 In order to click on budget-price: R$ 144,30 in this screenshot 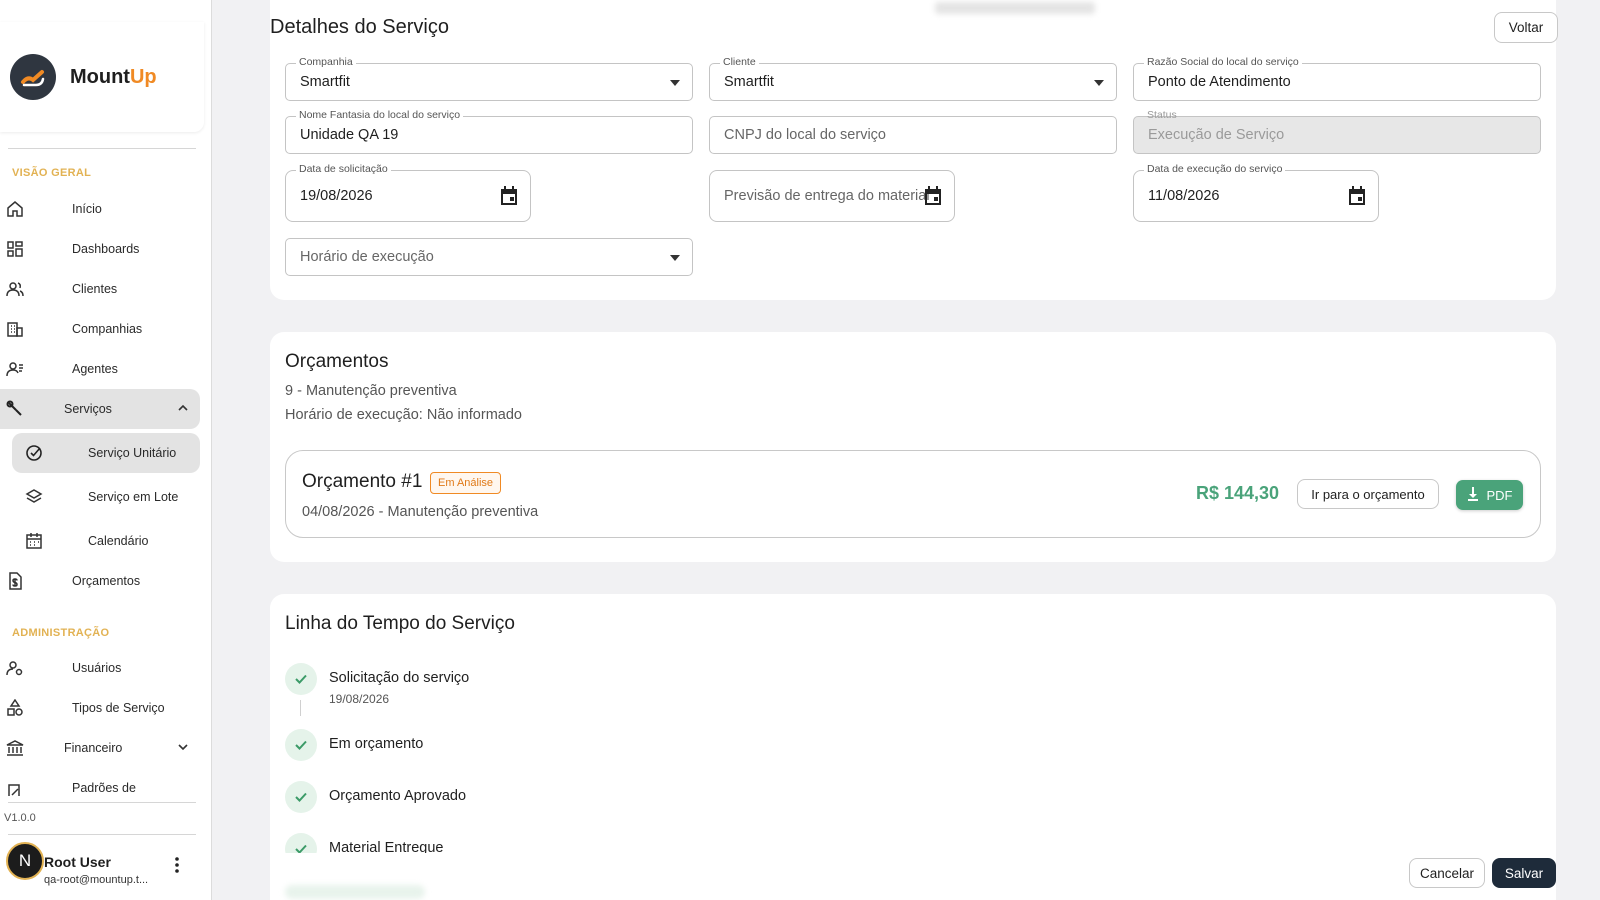, I will do `click(1238, 493)`.